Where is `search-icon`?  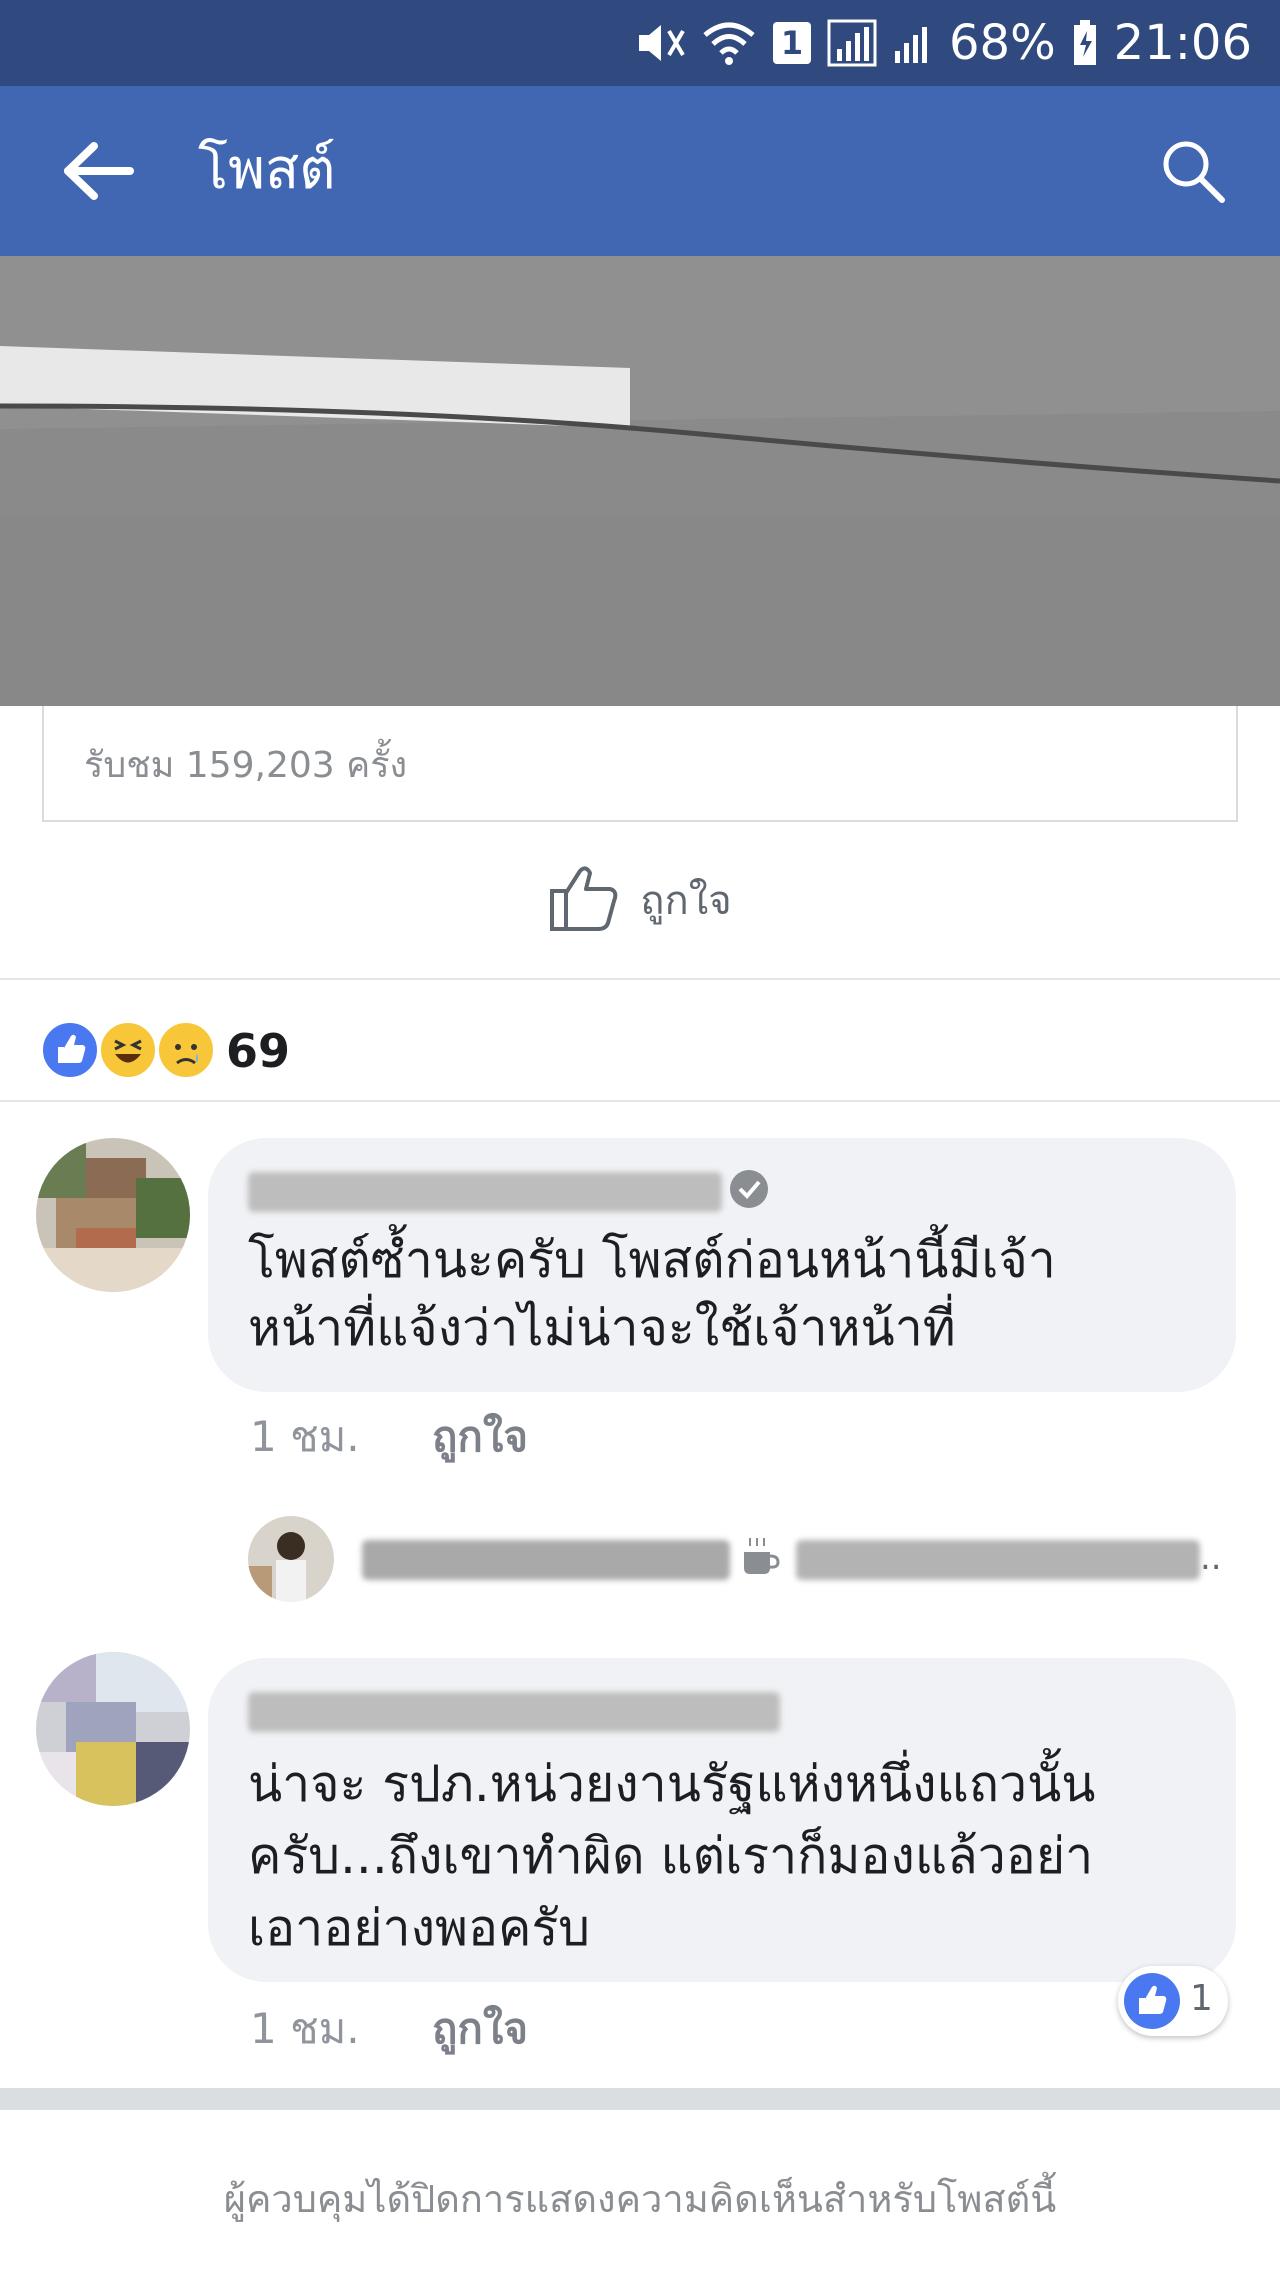
search-icon is located at coordinates (1194, 172).